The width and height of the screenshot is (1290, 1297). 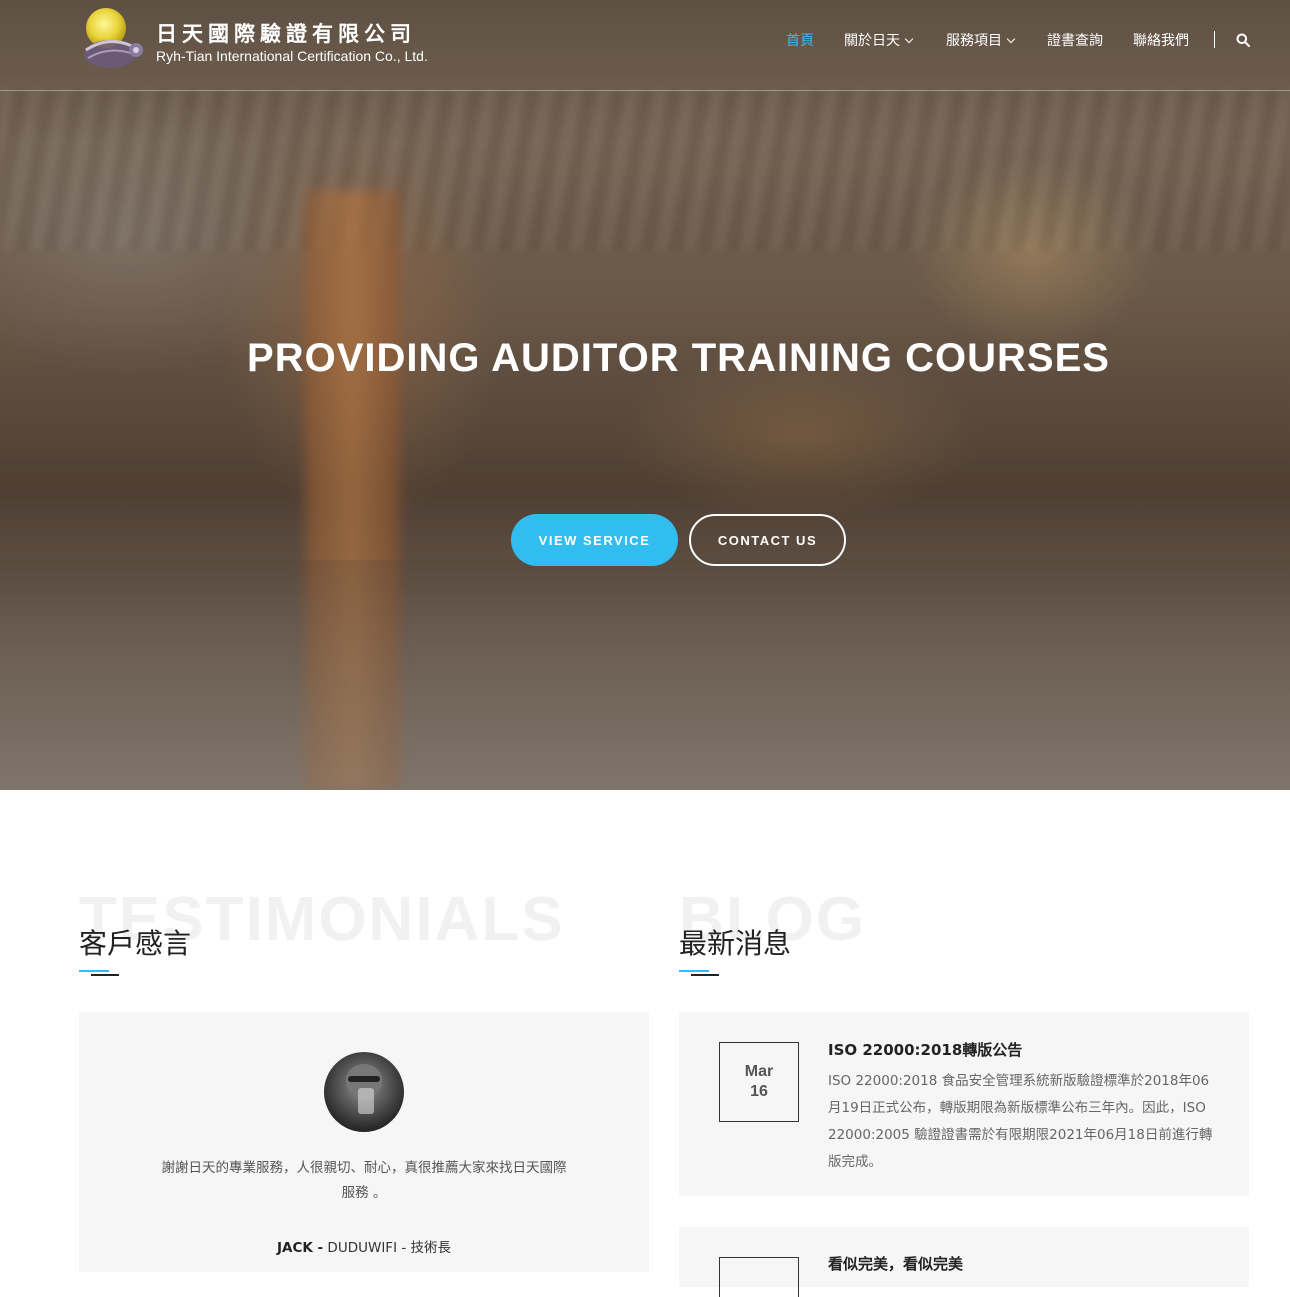 I want to click on nav-item-label: 首頁, so click(x=800, y=41).